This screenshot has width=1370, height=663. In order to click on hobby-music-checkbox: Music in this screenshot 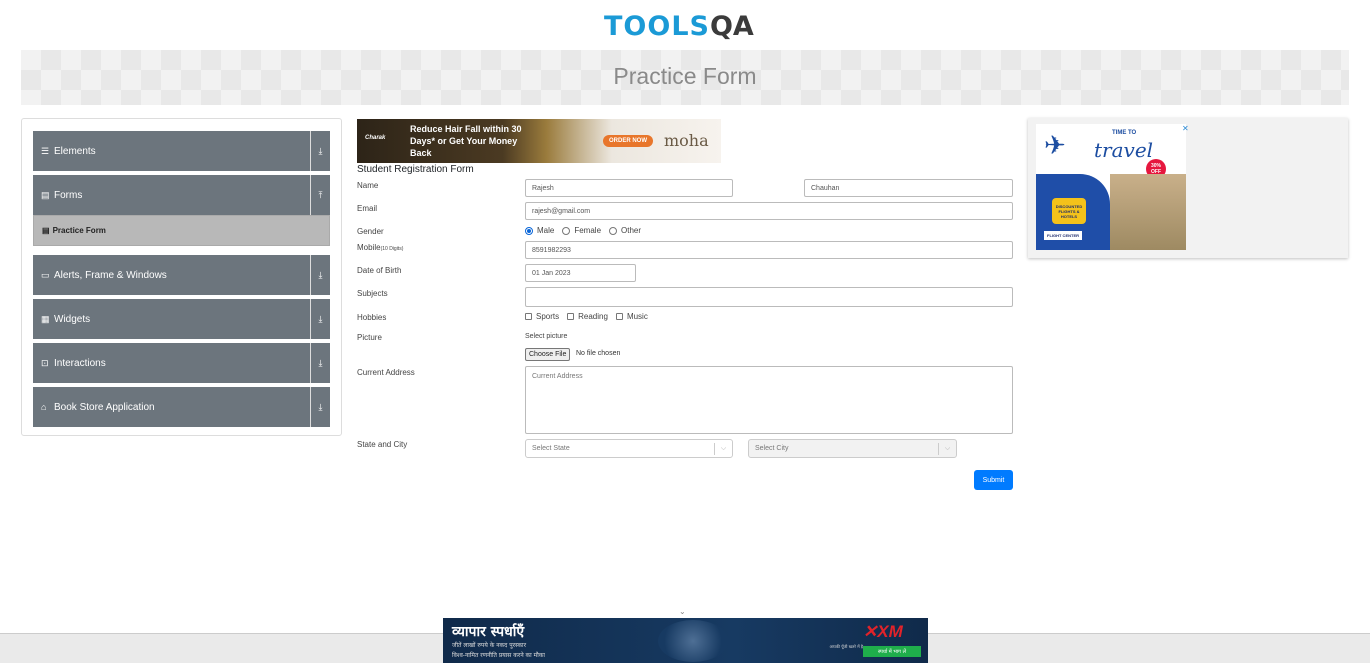, I will do `click(631, 316)`.